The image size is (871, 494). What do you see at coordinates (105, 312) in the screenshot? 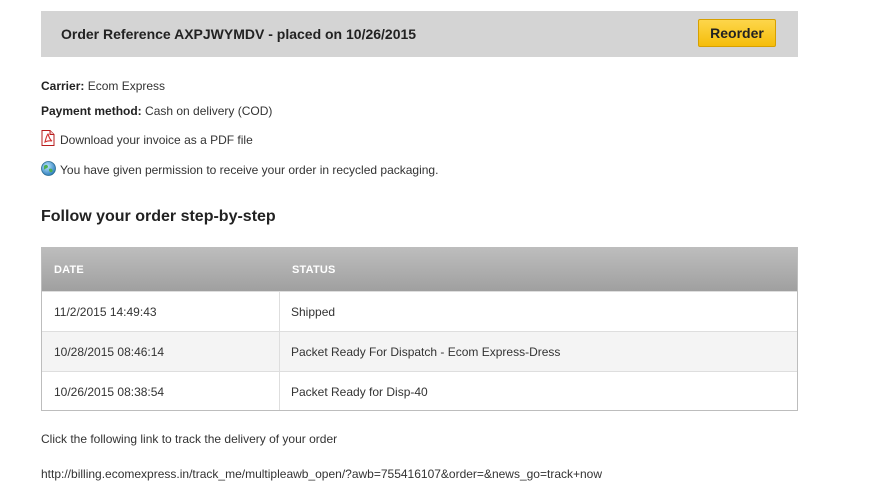
I see `row-date: 11/2/2015 14:49:43` at bounding box center [105, 312].